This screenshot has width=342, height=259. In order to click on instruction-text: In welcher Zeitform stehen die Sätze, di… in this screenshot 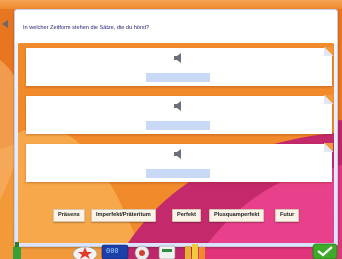, I will do `click(86, 28)`.